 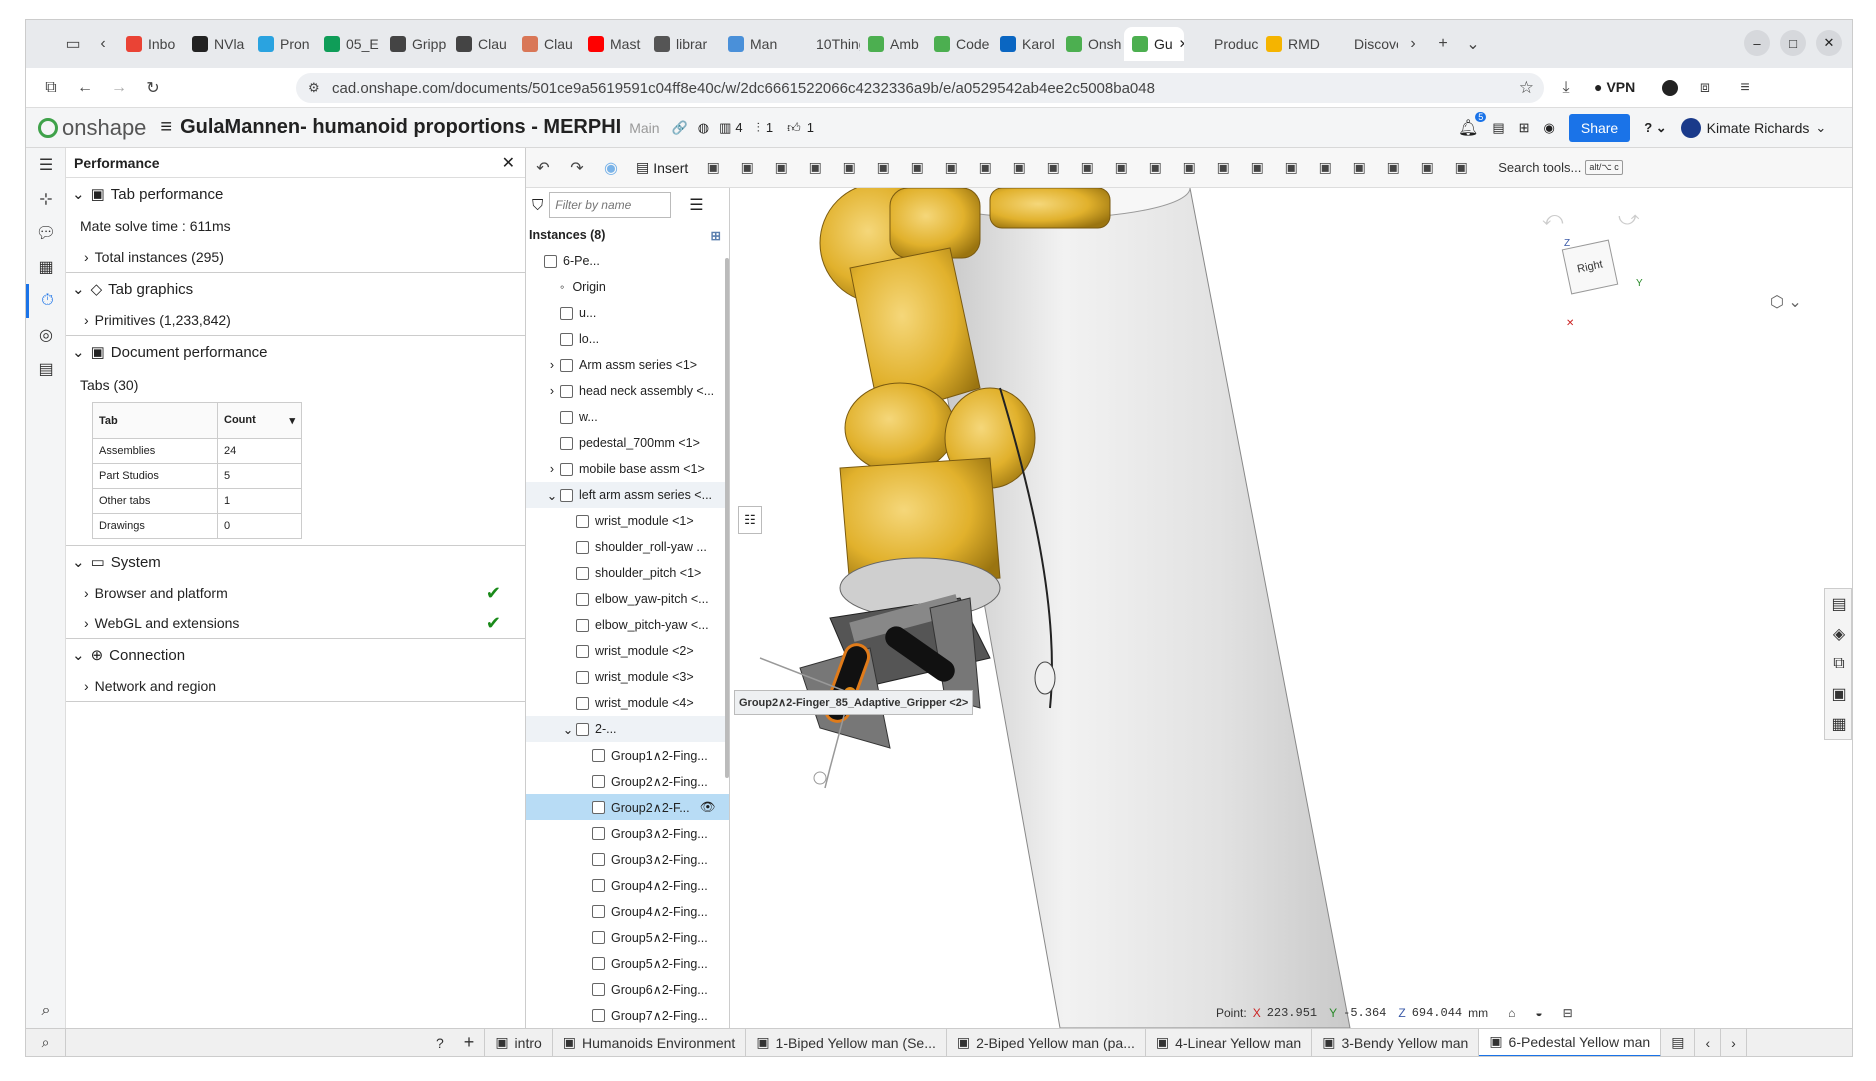 I want to click on explode-icon: ▣, so click(x=1223, y=168).